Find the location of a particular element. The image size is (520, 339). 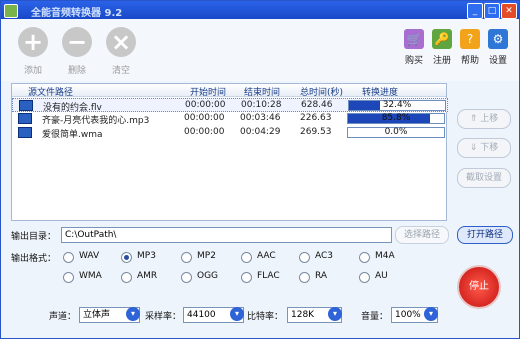

bitrate-label: 比特率： is located at coordinates (265, 317).